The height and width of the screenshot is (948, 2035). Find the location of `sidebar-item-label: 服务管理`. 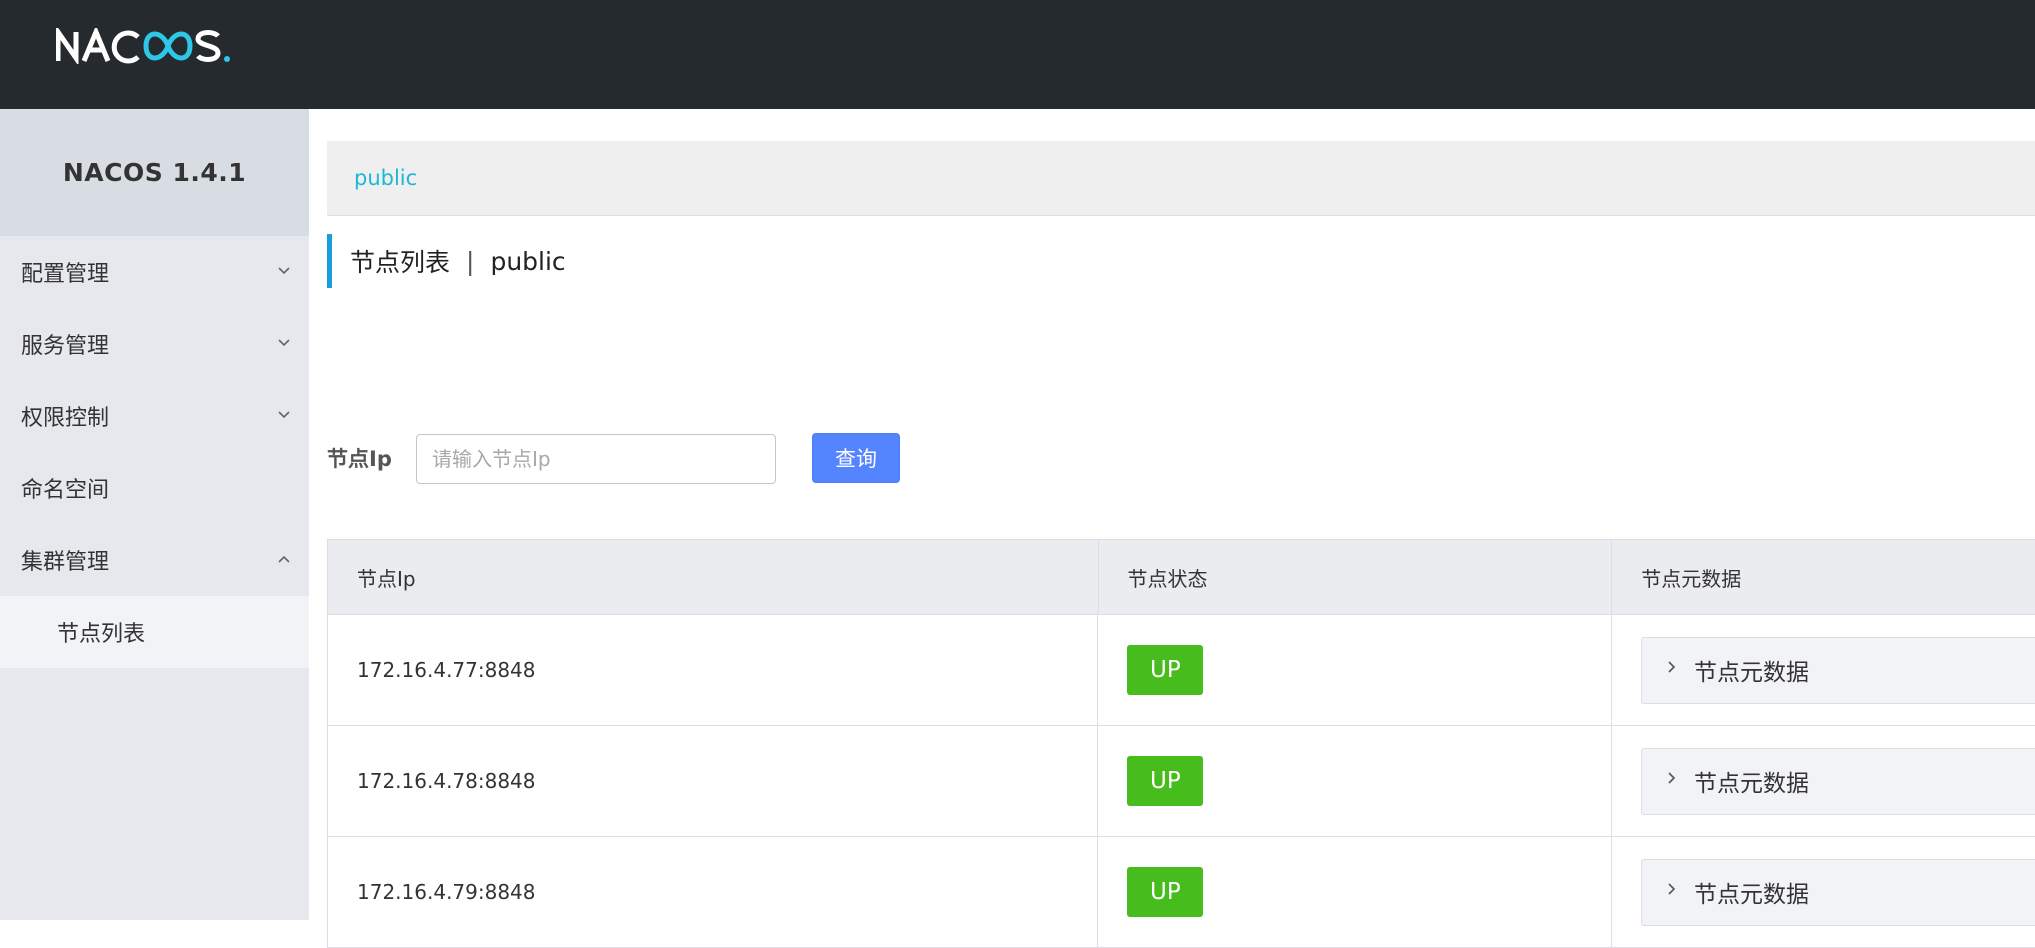

sidebar-item-label: 服务管理 is located at coordinates (65, 346).